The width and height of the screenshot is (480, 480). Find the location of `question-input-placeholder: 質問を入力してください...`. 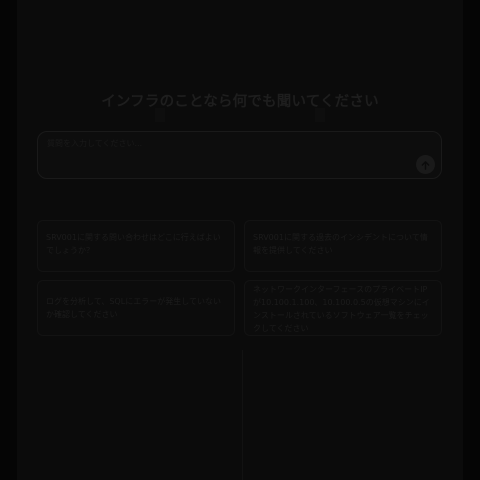

question-input-placeholder: 質問を入力してください... is located at coordinates (95, 143).